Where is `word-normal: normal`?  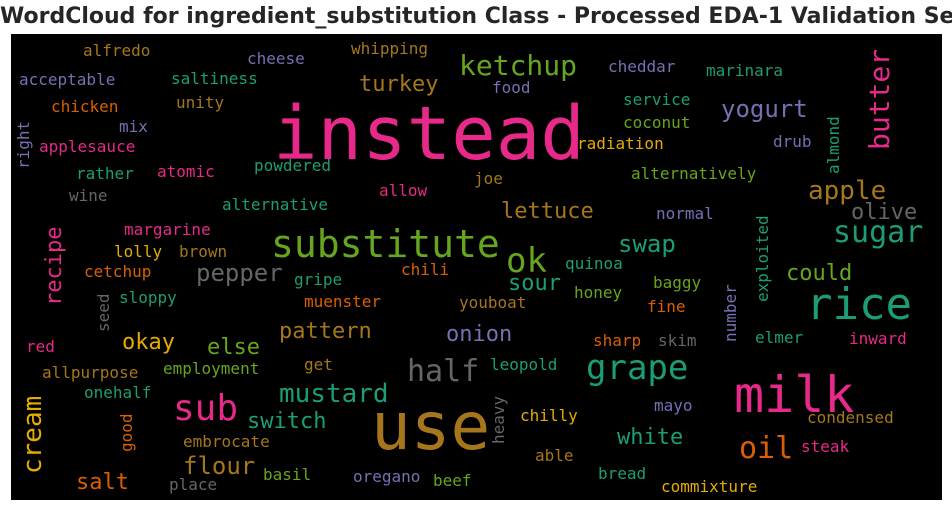
word-normal: normal is located at coordinates (685, 213).